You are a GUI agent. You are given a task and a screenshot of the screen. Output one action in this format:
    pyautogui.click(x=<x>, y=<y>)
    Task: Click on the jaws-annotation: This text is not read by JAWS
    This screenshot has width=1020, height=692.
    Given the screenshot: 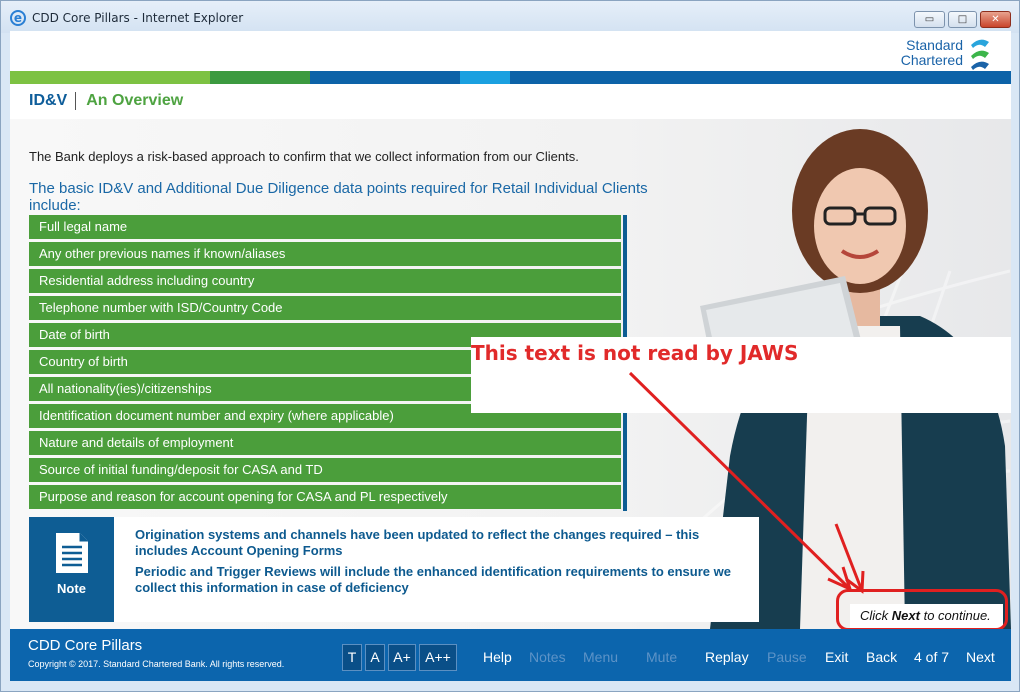 What is the action you would take?
    pyautogui.click(x=635, y=353)
    